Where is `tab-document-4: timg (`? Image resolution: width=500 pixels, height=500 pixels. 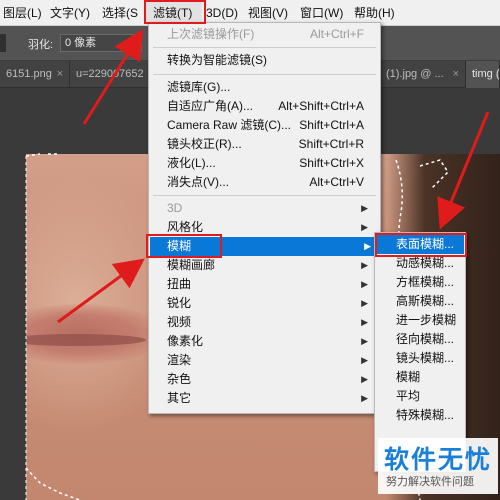
tab-document-4: timg ( is located at coordinates (483, 74).